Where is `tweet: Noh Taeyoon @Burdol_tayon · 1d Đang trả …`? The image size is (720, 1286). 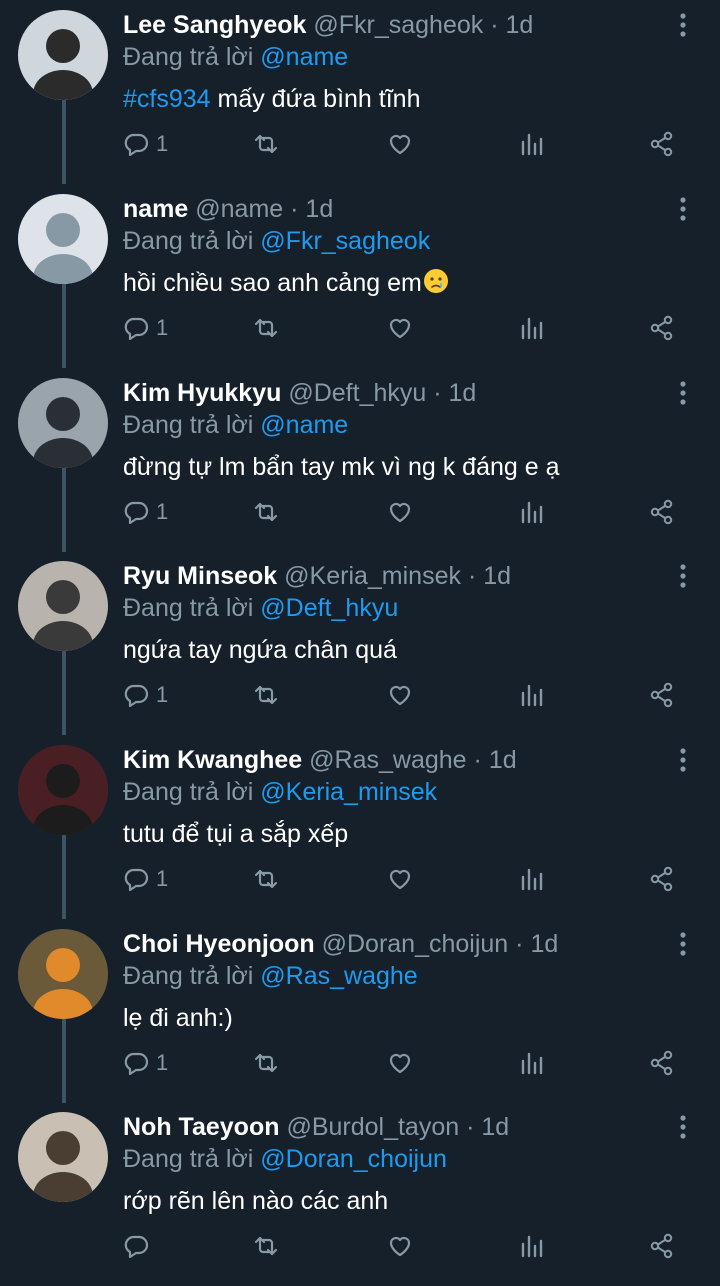 tweet: Noh Taeyoon @Burdol_tayon · 1d Đang trả … is located at coordinates (360, 1194).